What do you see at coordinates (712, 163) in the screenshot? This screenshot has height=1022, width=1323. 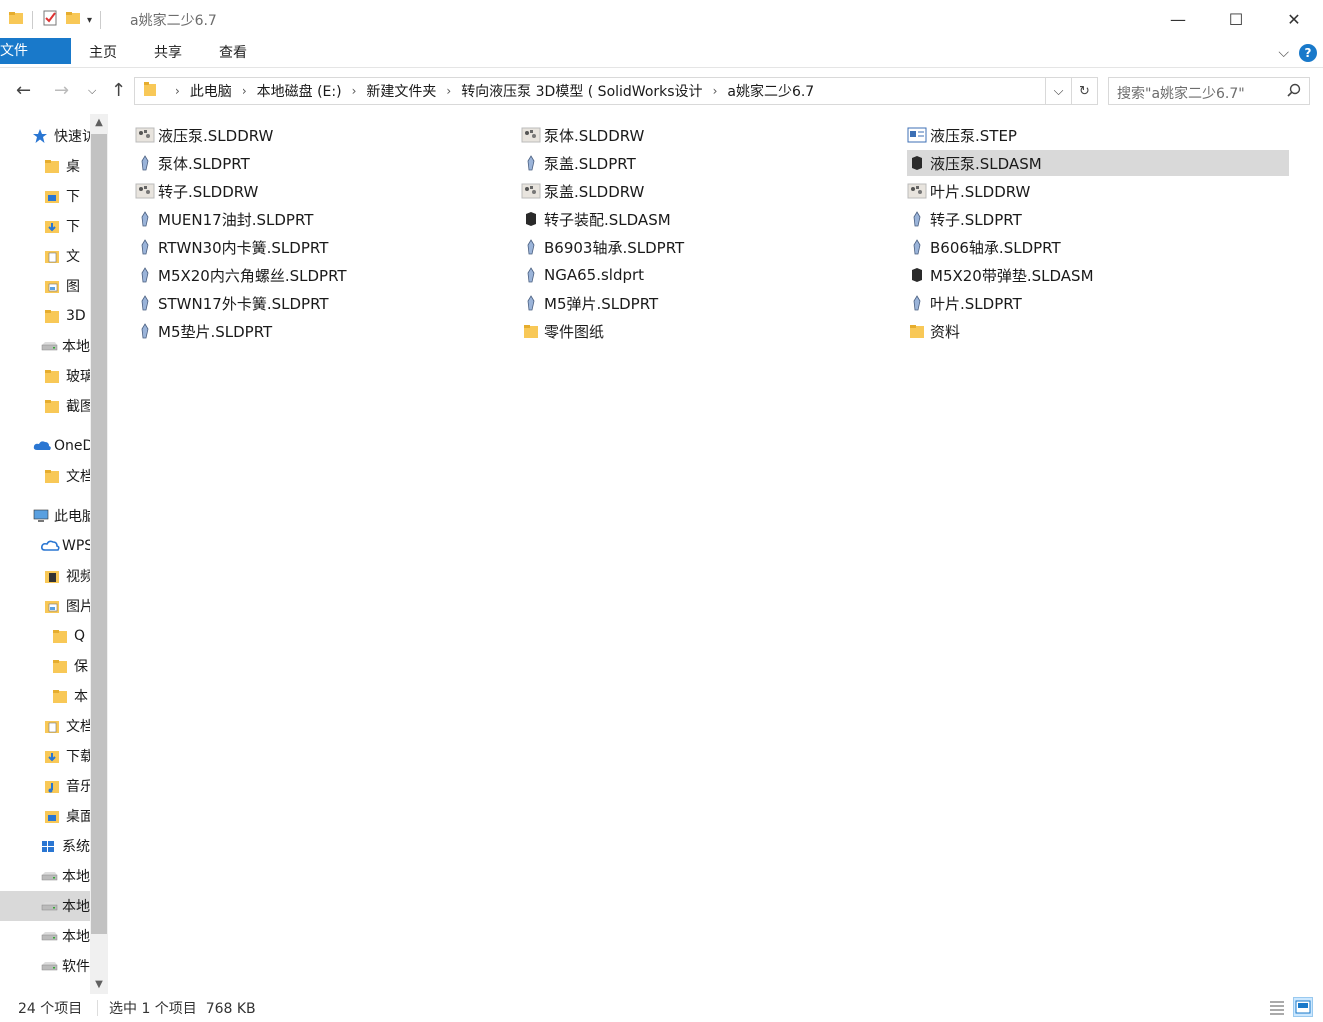 I see `file-item: 泵盖.SLDPRT` at bounding box center [712, 163].